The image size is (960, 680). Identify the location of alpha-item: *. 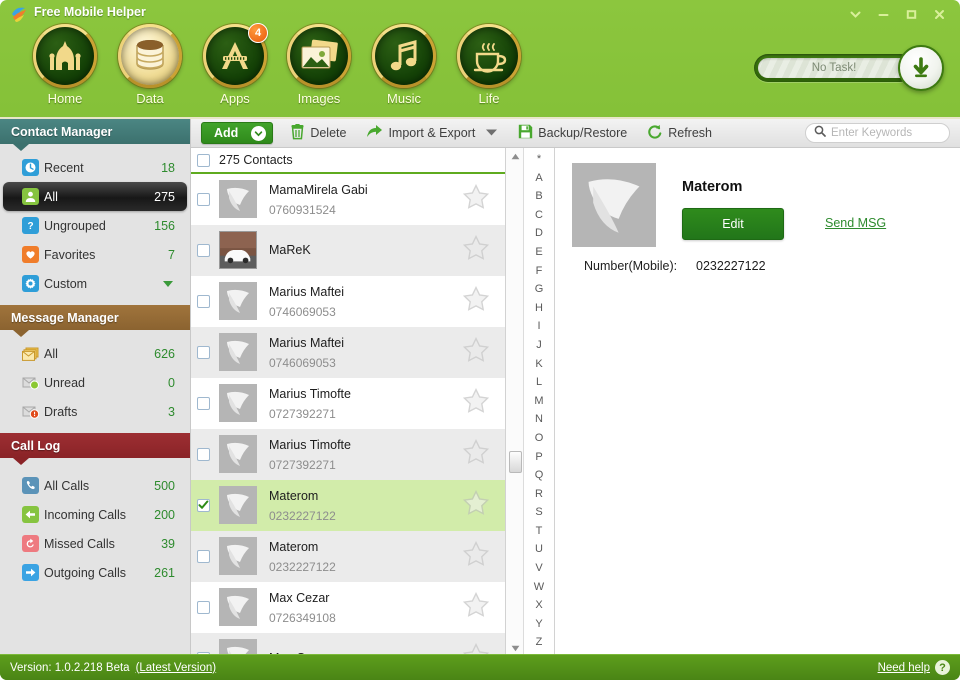
(539, 159).